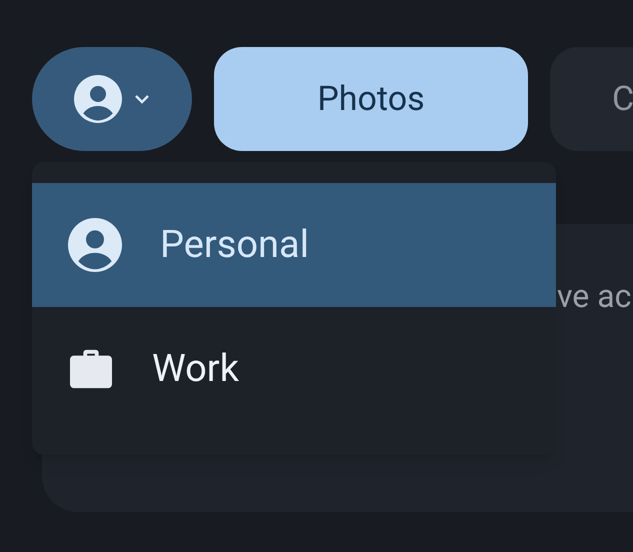  What do you see at coordinates (91, 369) in the screenshot?
I see `briefcase-icon` at bounding box center [91, 369].